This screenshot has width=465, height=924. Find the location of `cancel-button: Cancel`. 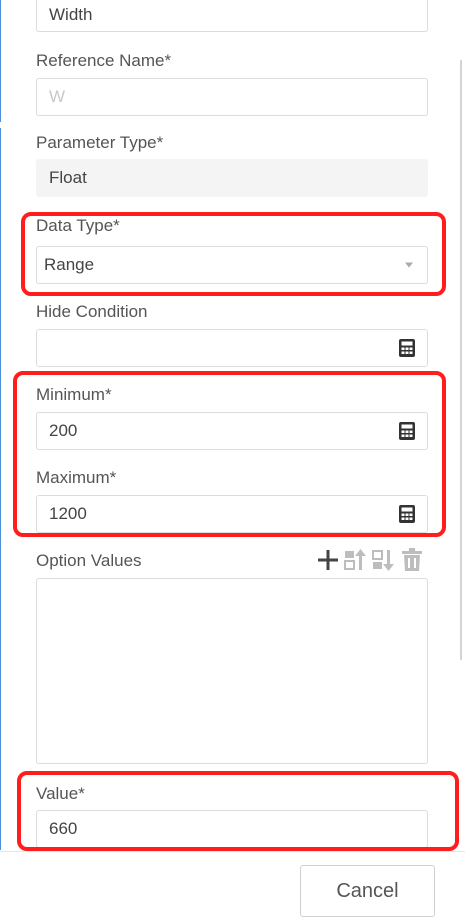

cancel-button: Cancel is located at coordinates (367, 891).